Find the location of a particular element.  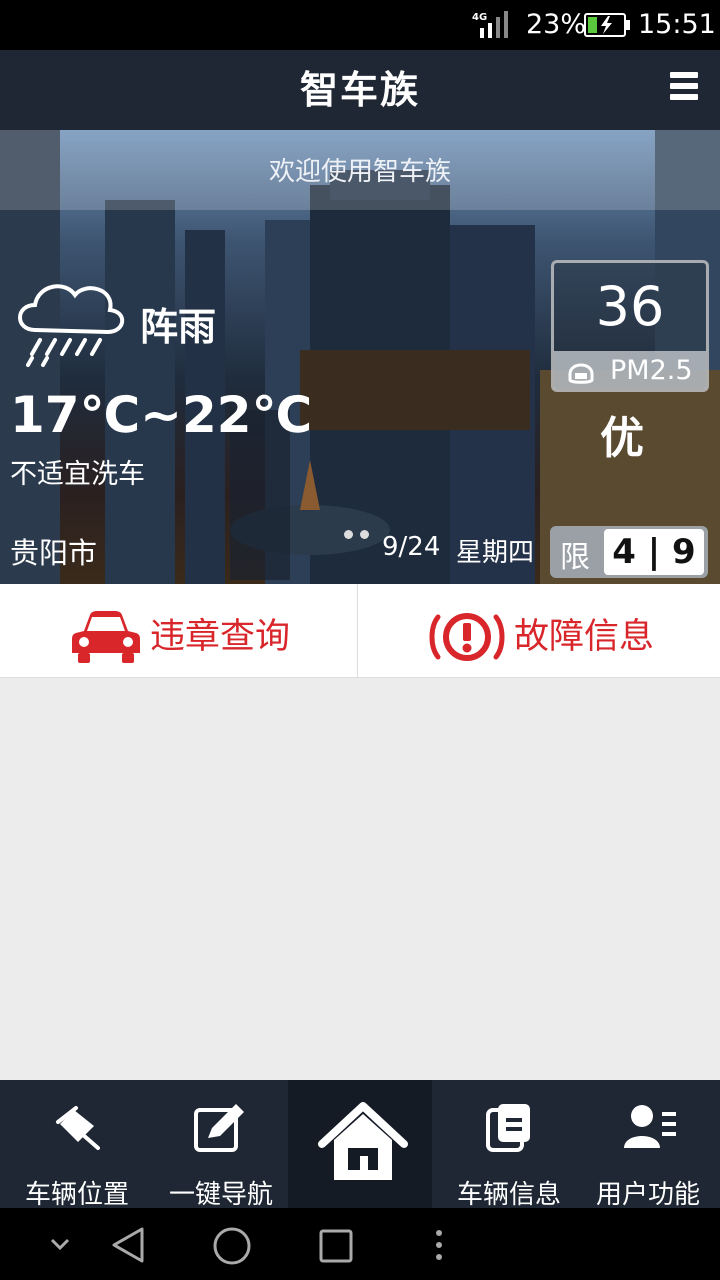

quick-actions: 违章查询 故障信息 is located at coordinates (360, 631).